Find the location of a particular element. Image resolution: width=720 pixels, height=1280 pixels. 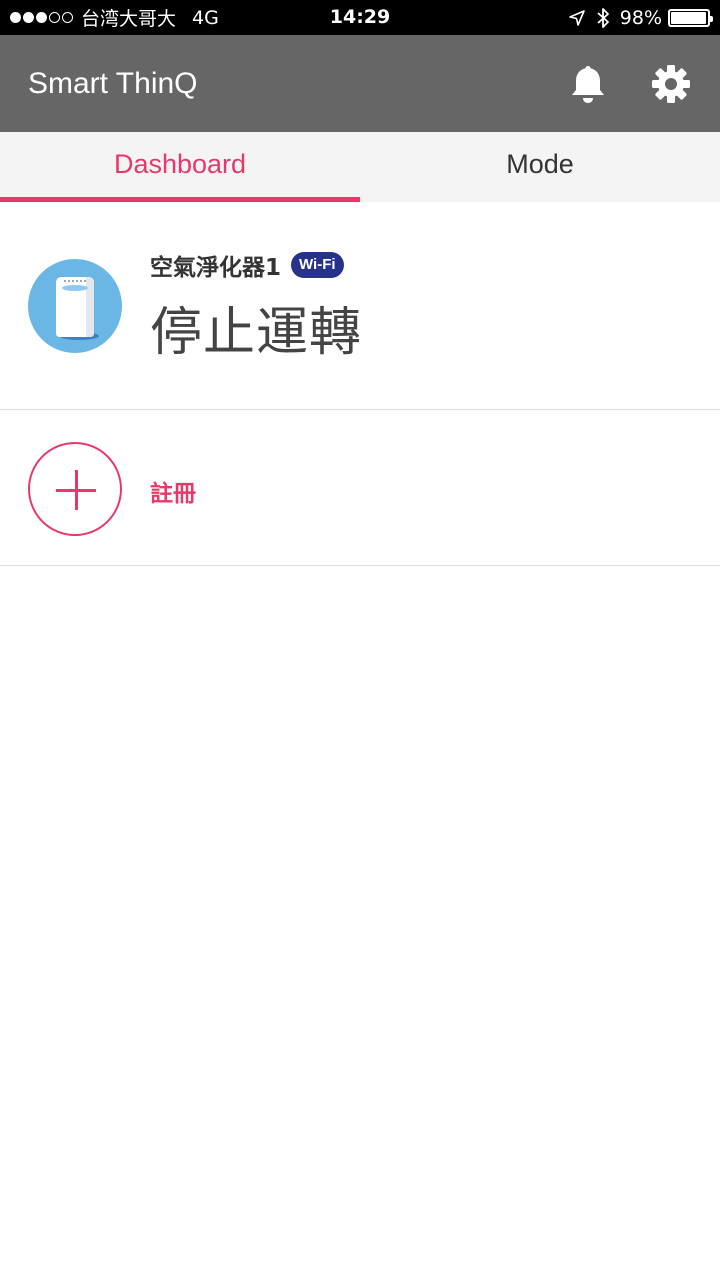

battery-fill is located at coordinates (689, 17).